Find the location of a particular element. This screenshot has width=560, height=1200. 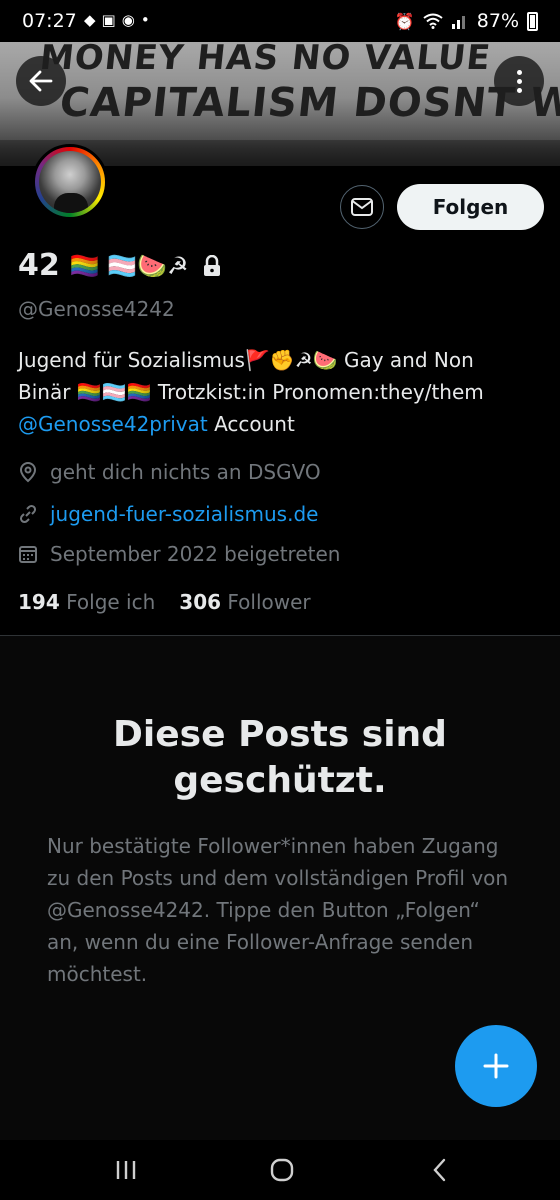

link-icon is located at coordinates (28, 514).